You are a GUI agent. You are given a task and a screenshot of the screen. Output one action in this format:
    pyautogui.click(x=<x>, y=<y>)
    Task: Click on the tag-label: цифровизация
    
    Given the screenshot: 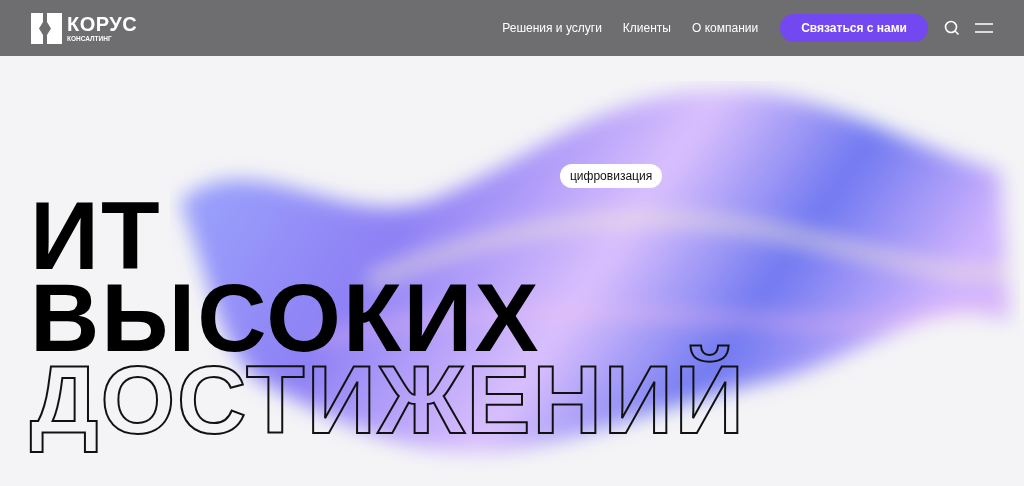 What is the action you would take?
    pyautogui.click(x=611, y=176)
    